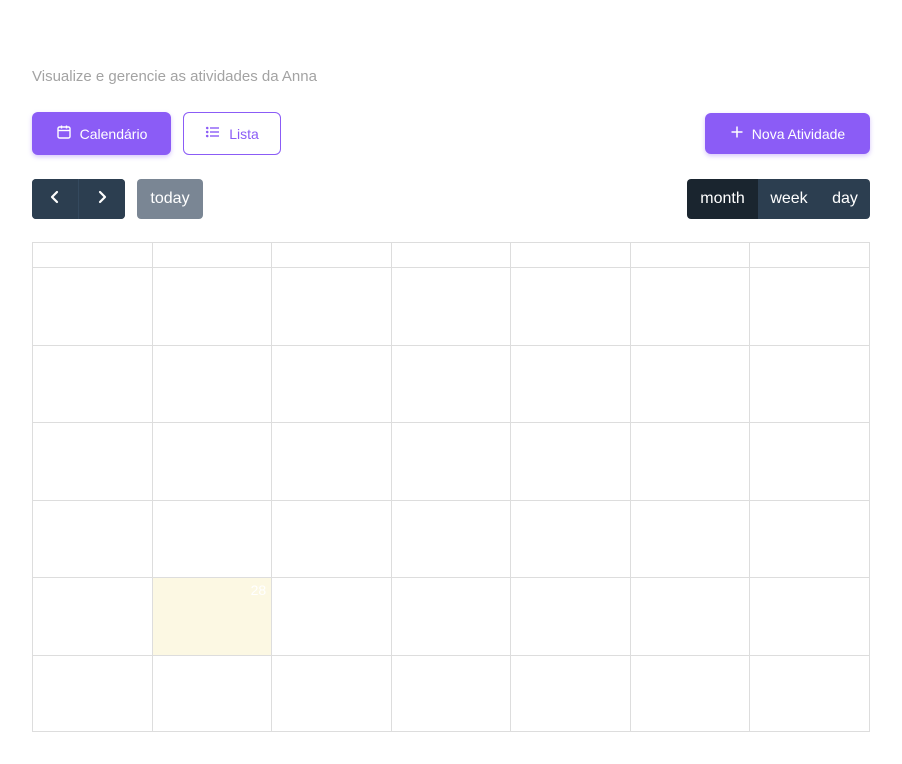 The height and width of the screenshot is (764, 902). I want to click on chevron-right-icon, so click(102, 199).